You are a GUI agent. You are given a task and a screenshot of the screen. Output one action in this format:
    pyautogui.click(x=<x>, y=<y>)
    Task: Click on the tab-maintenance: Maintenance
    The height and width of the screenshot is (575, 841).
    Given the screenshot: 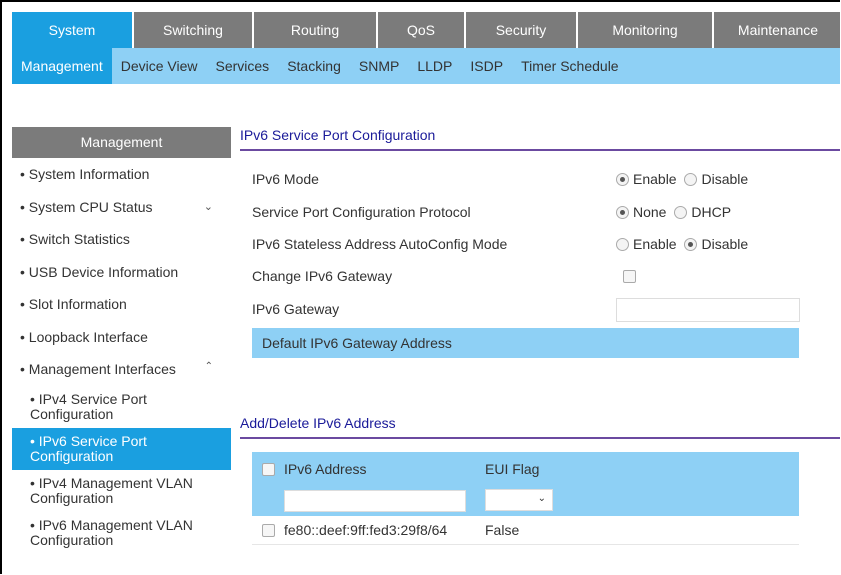 What is the action you would take?
    pyautogui.click(x=777, y=30)
    